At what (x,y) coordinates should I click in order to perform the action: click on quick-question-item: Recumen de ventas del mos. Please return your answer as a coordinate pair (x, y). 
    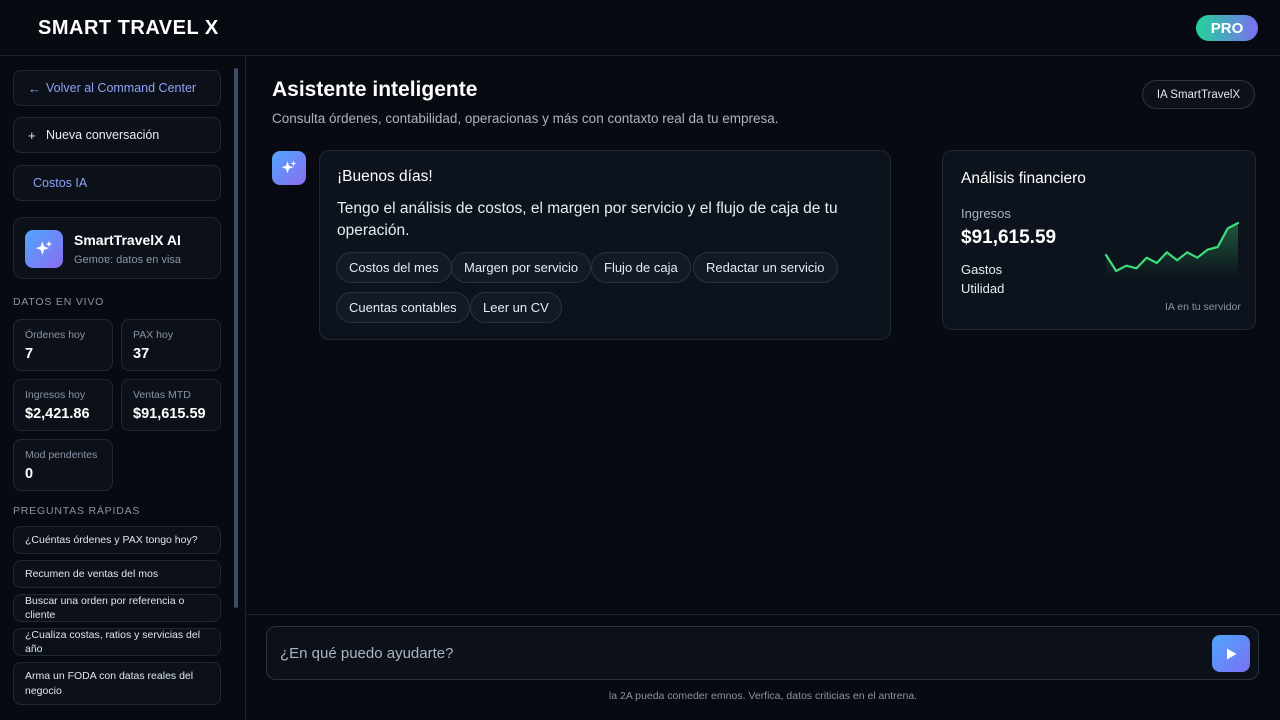
    Looking at the image, I should click on (117, 574).